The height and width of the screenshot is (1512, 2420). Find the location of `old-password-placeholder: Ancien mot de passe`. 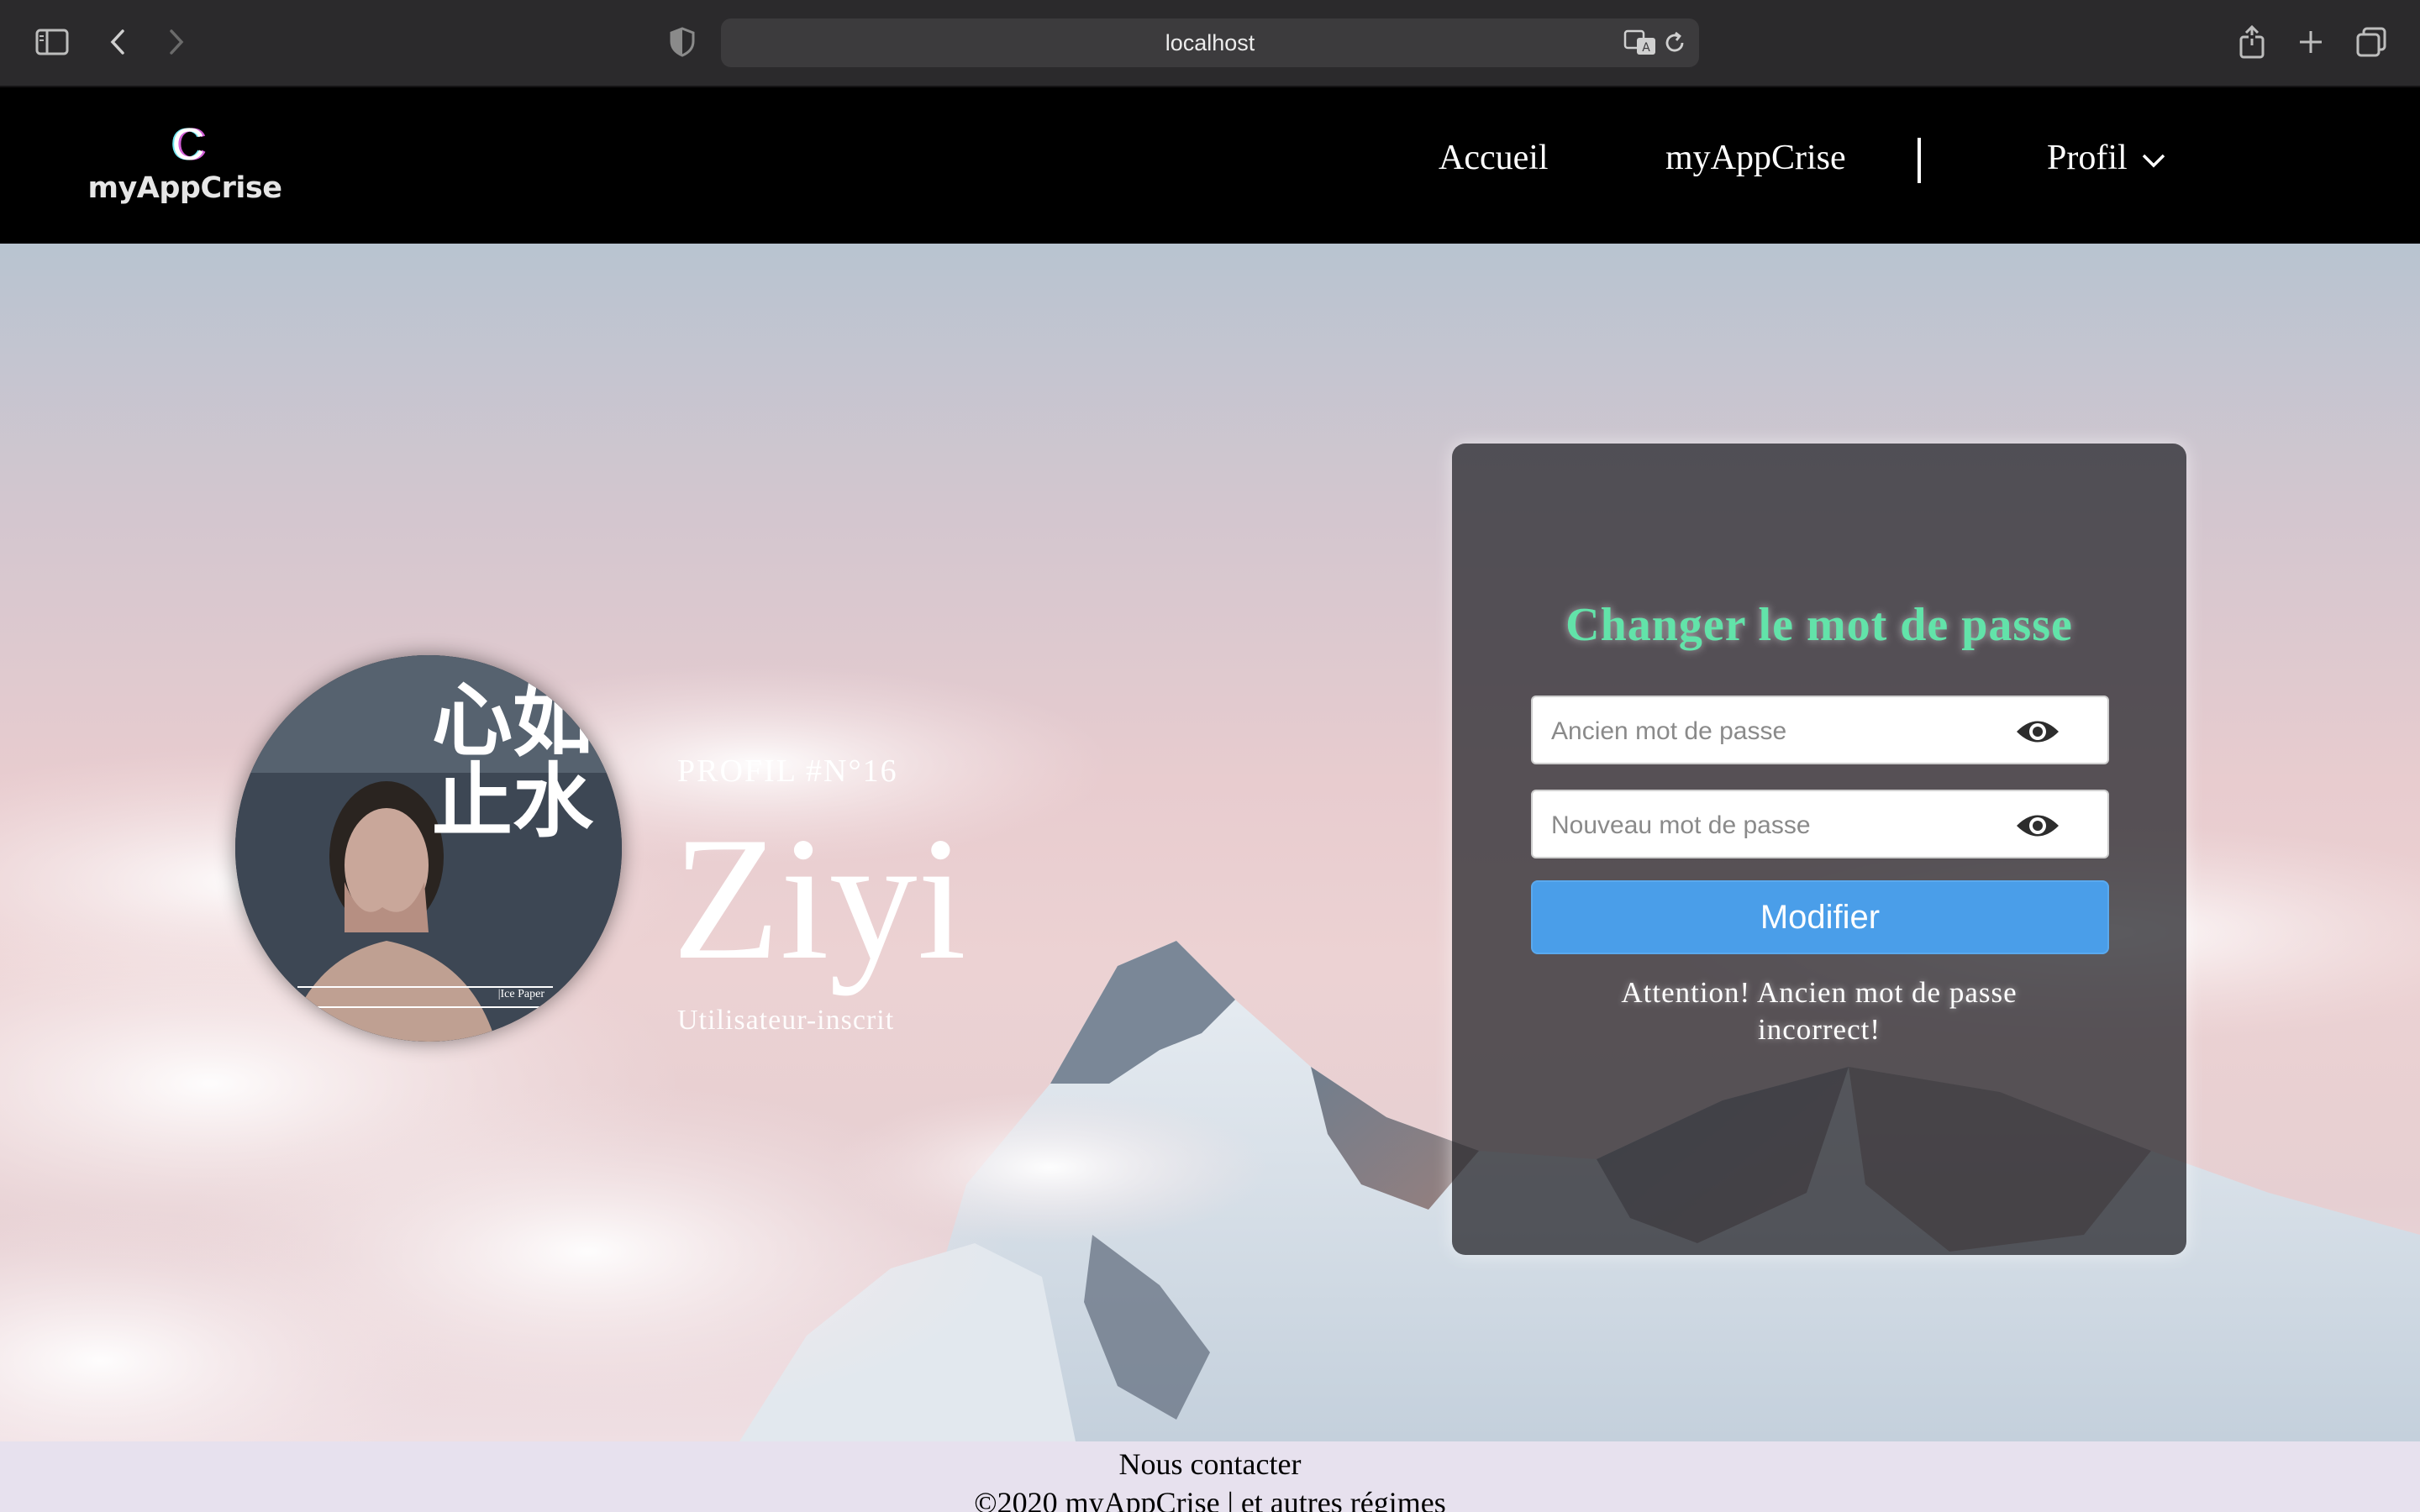

old-password-placeholder: Ancien mot de passe is located at coordinates (1669, 731).